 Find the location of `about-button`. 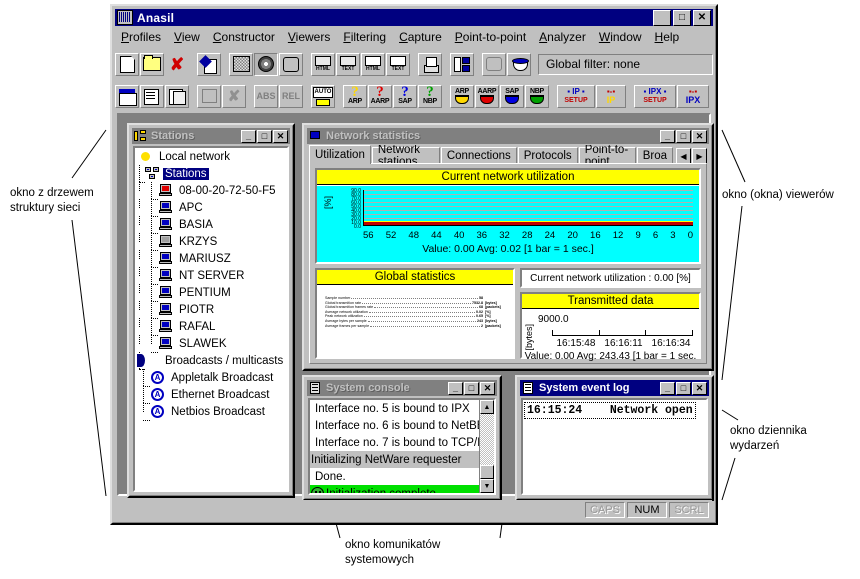

about-button is located at coordinates (519, 64).